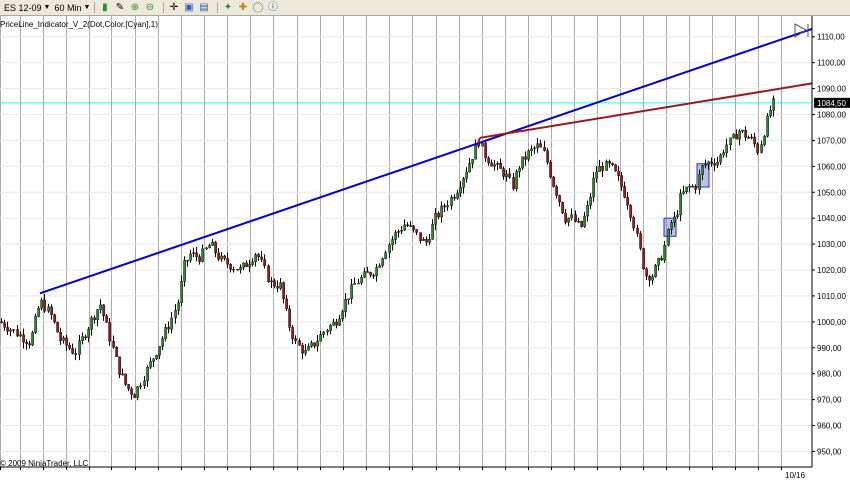 The width and height of the screenshot is (850, 483). What do you see at coordinates (829, 400) in the screenshot?
I see `y-tick-label: 970,00` at bounding box center [829, 400].